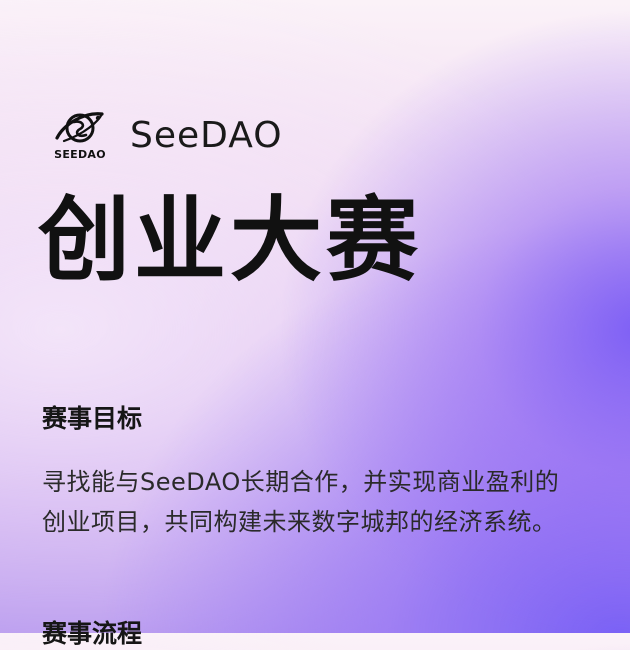 Image resolution: width=630 pixels, height=650 pixels. Describe the element at coordinates (206, 135) in the screenshot. I see `brand-name: SeeDAO` at that location.